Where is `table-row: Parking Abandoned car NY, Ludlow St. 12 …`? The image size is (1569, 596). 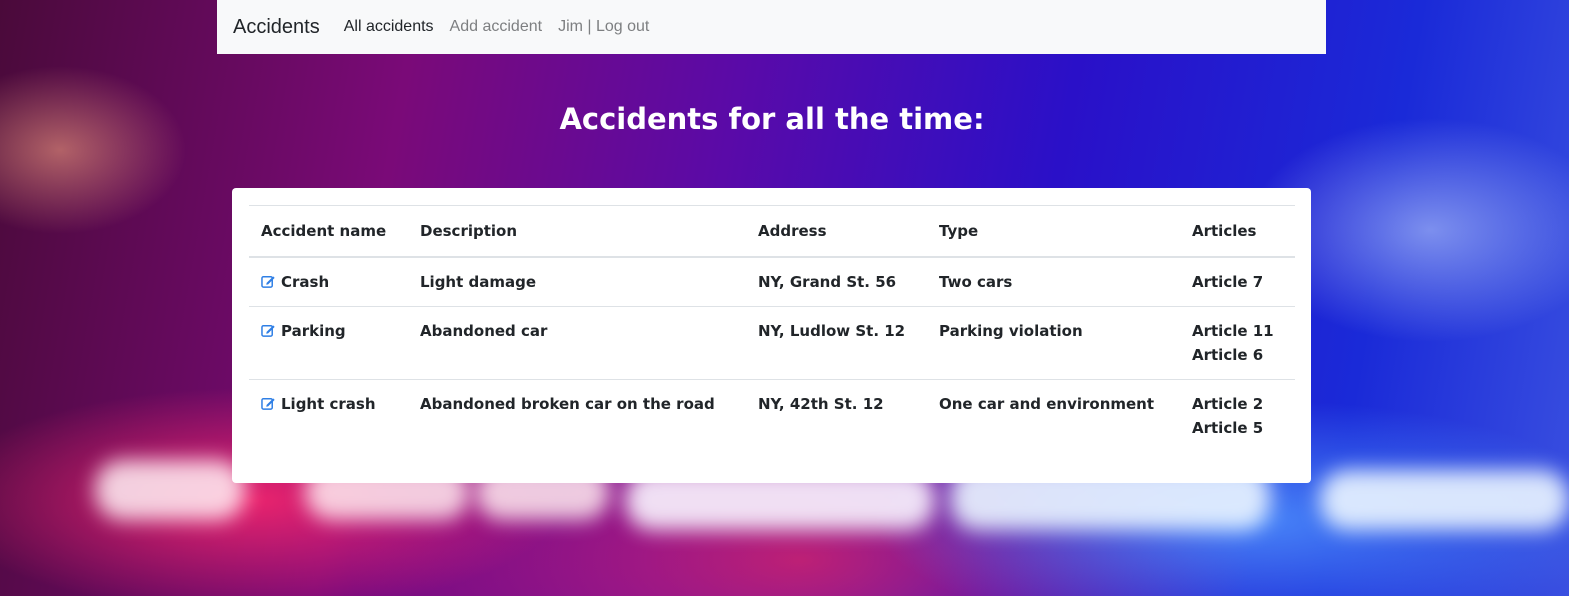 table-row: Parking Abandoned car NY, Ludlow St. 12 … is located at coordinates (772, 343).